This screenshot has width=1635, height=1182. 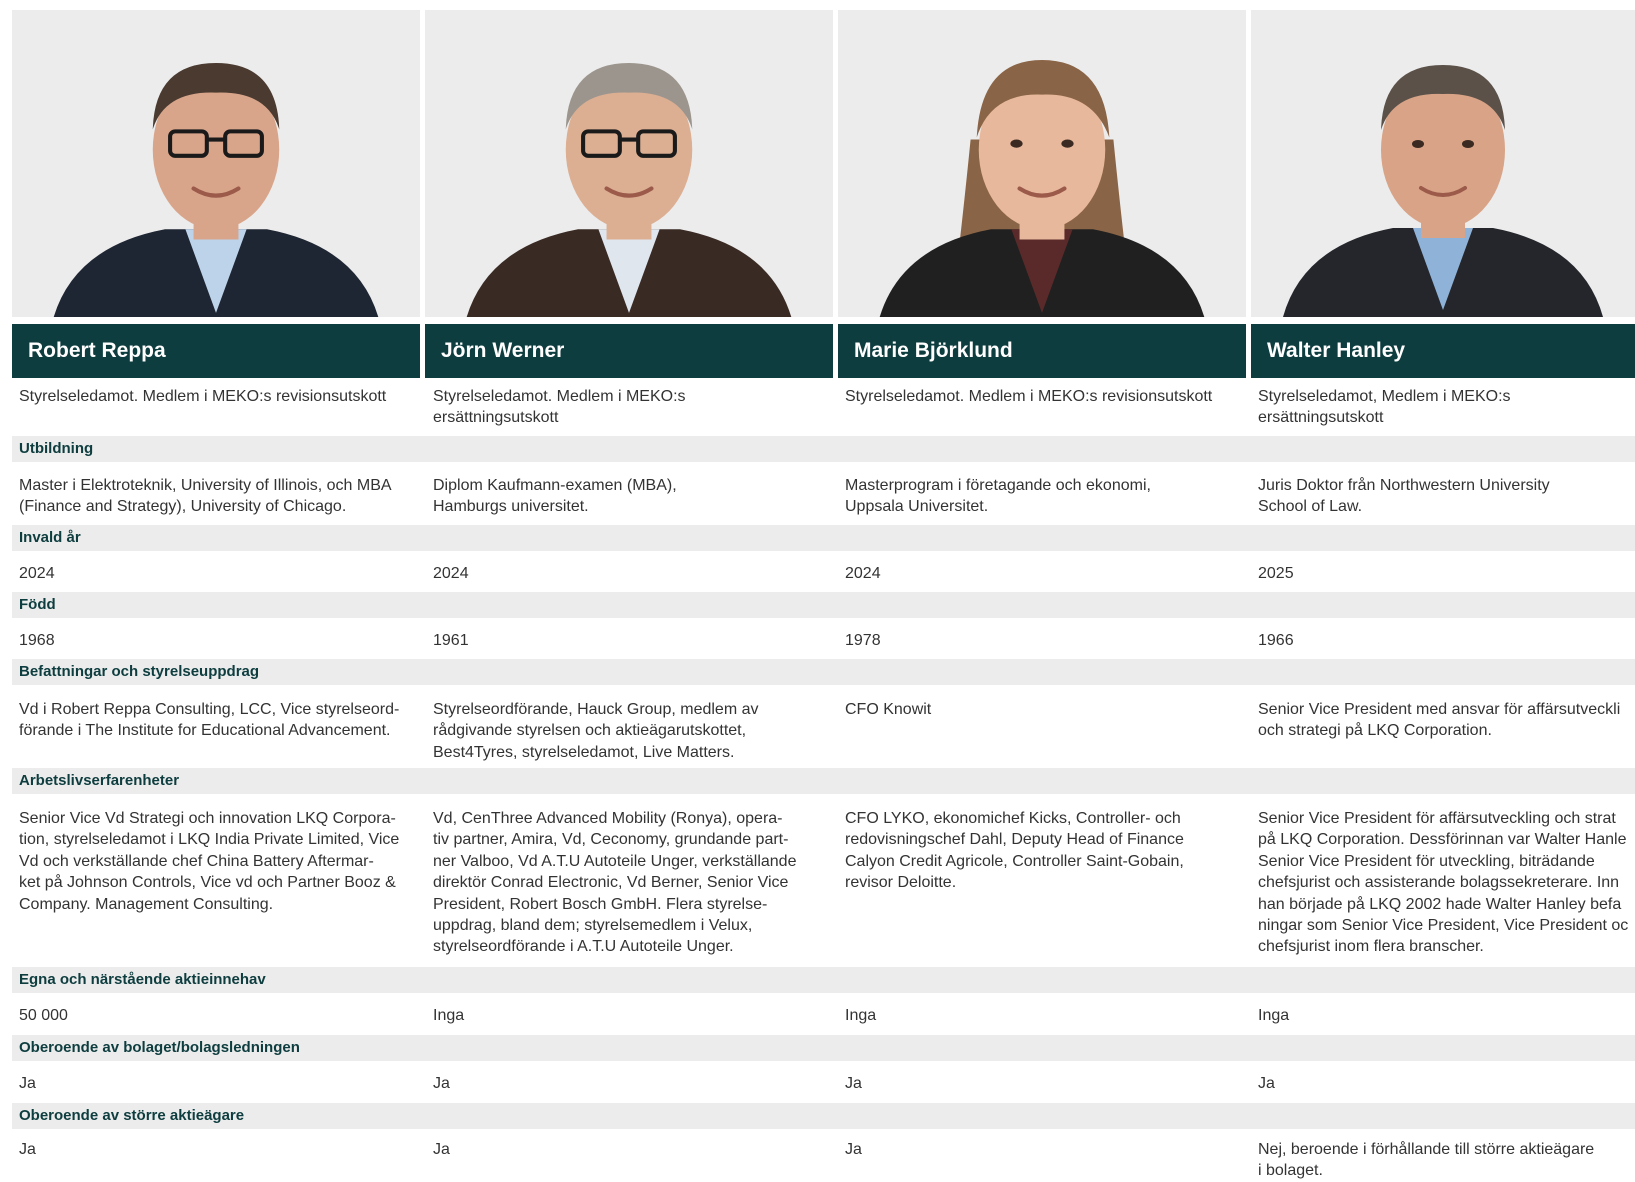 What do you see at coordinates (511, 507) in the screenshot?
I see `text-line: Hamburgs universitet.` at bounding box center [511, 507].